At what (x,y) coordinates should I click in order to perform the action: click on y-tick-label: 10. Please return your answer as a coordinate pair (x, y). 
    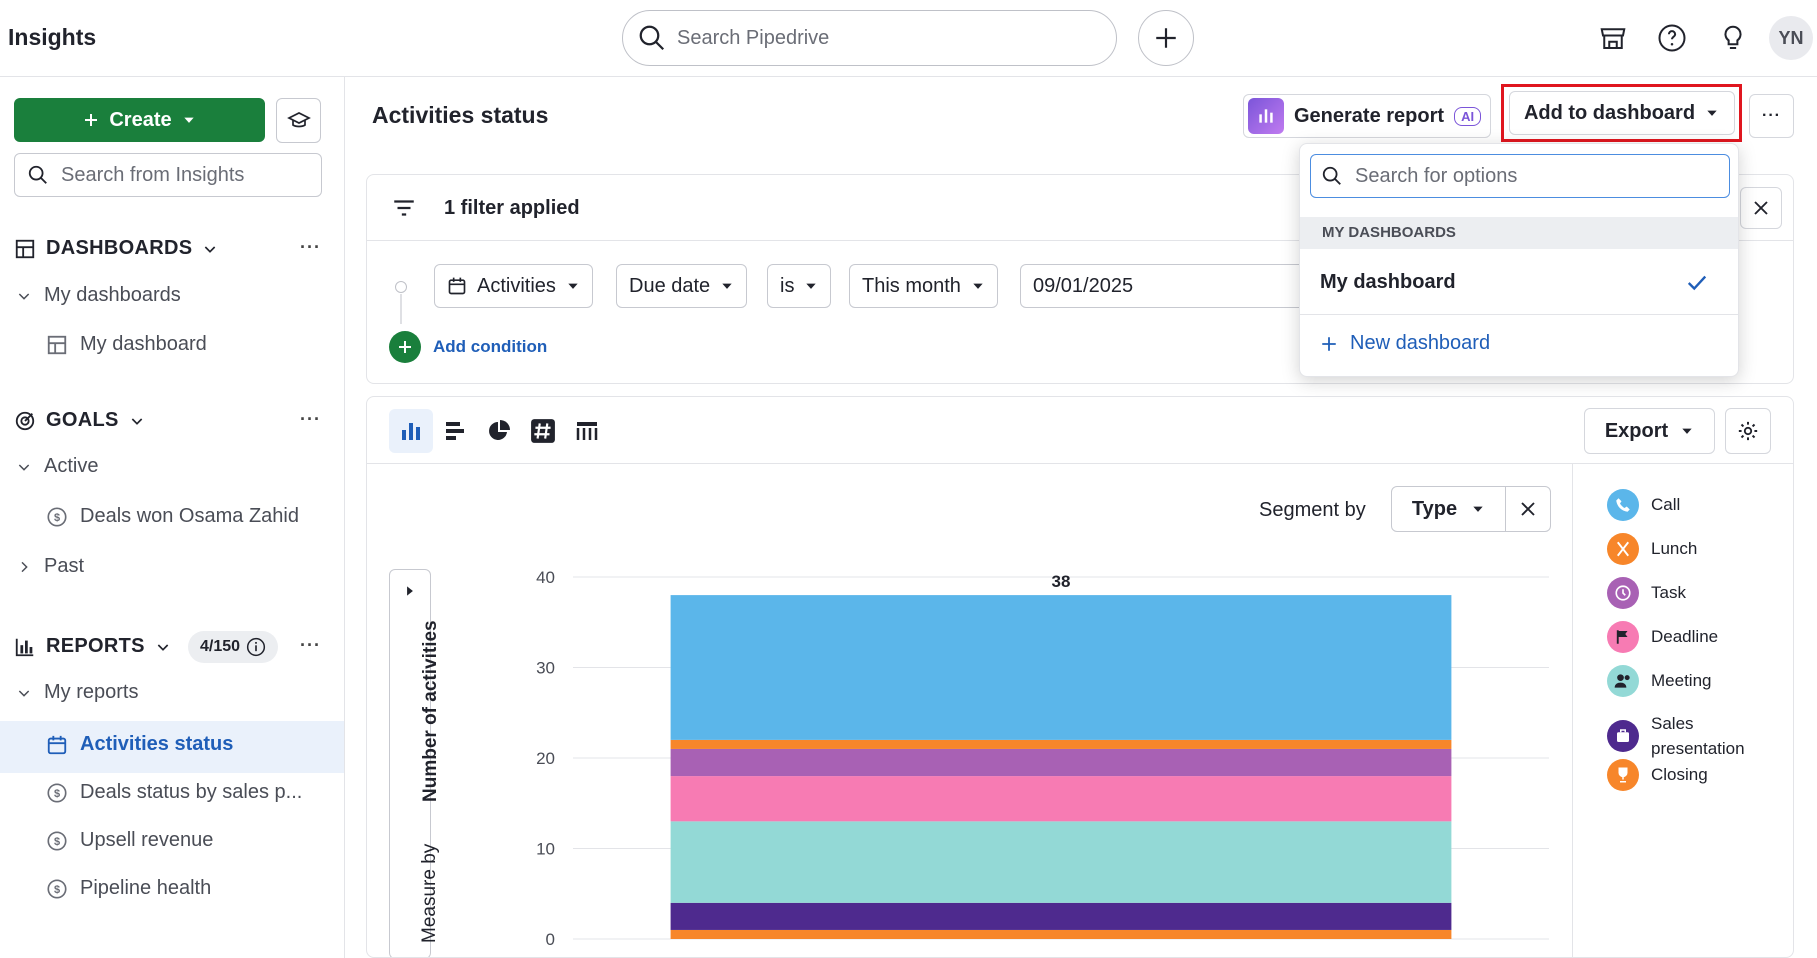
    Looking at the image, I should click on (545, 849).